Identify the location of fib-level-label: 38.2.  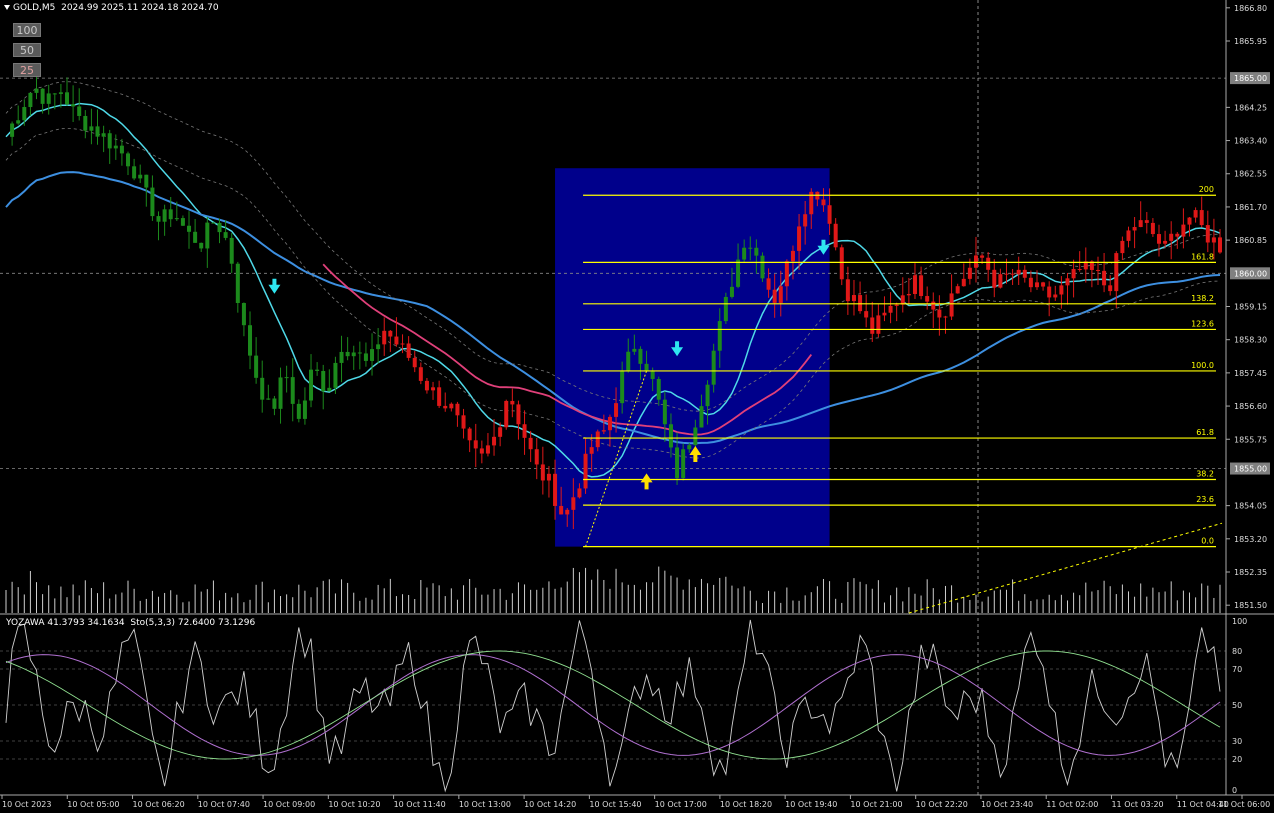
(1205, 474).